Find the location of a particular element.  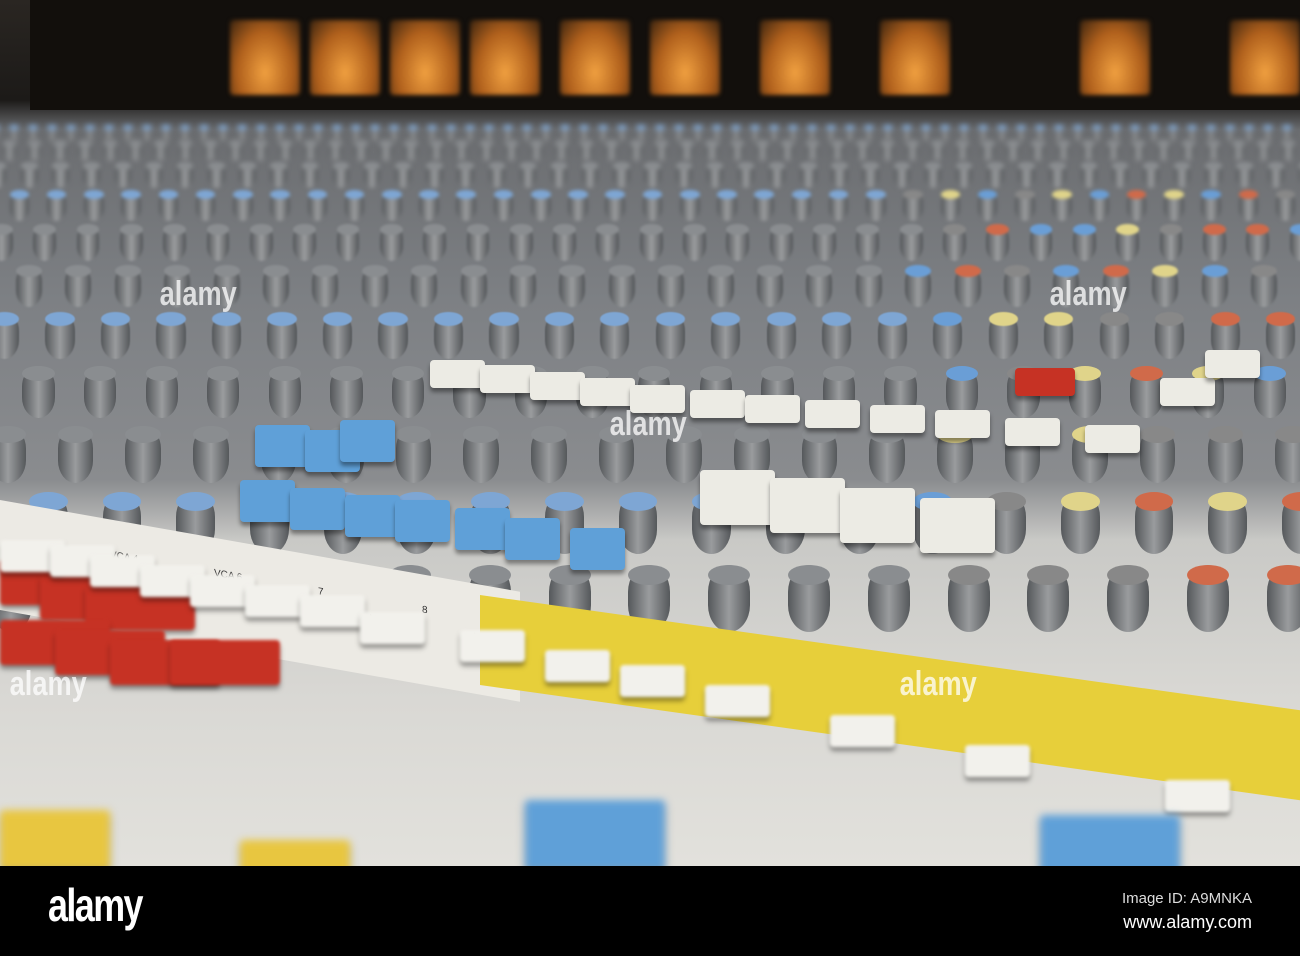

yellow-fader is located at coordinates (295, 853).